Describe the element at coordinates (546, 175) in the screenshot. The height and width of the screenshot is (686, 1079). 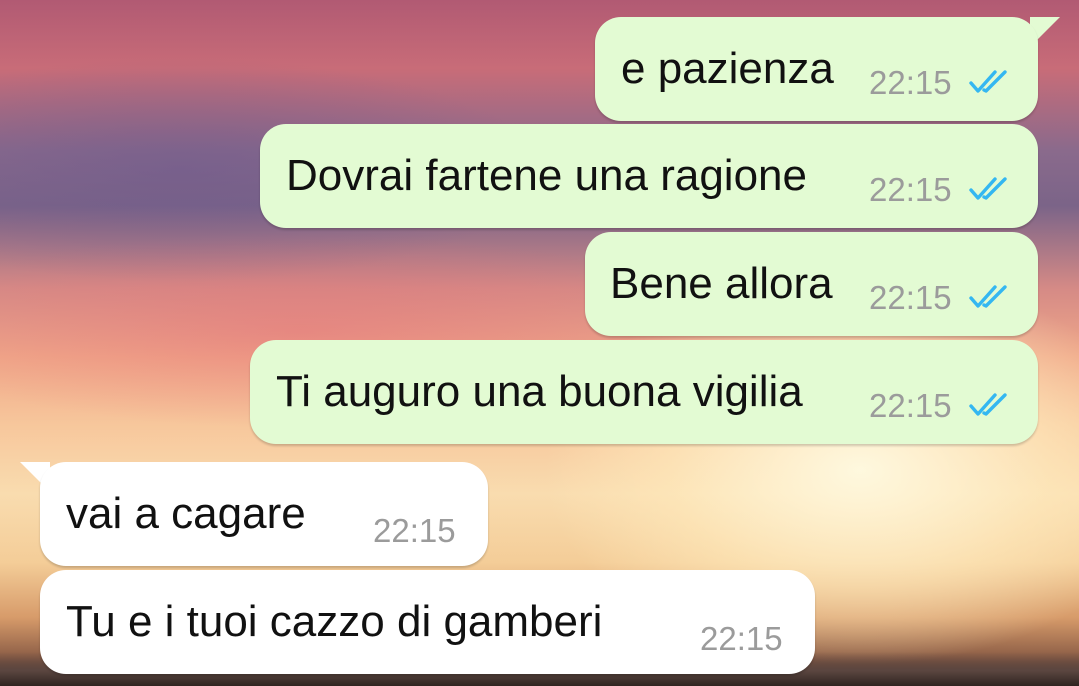
I see `message-text: Dovrai fartene una ragione` at that location.